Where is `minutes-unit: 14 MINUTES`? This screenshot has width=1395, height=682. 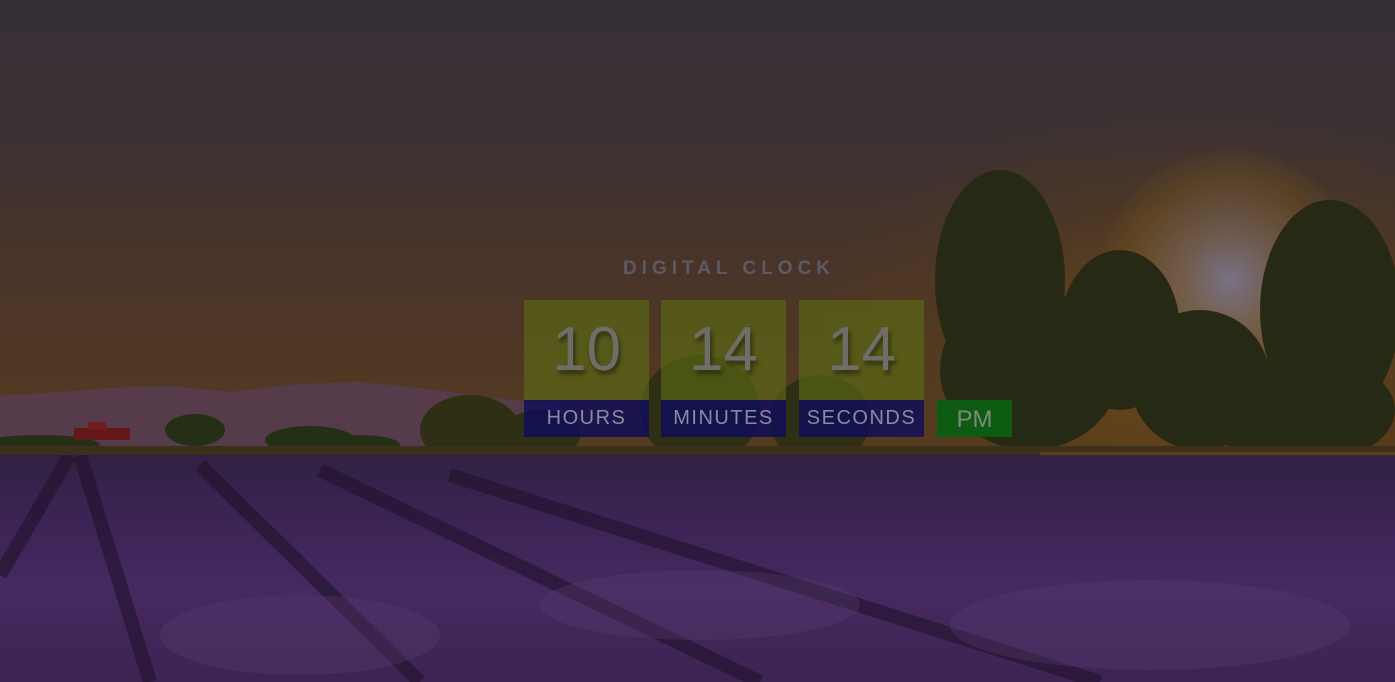
minutes-unit: 14 MINUTES is located at coordinates (723, 368).